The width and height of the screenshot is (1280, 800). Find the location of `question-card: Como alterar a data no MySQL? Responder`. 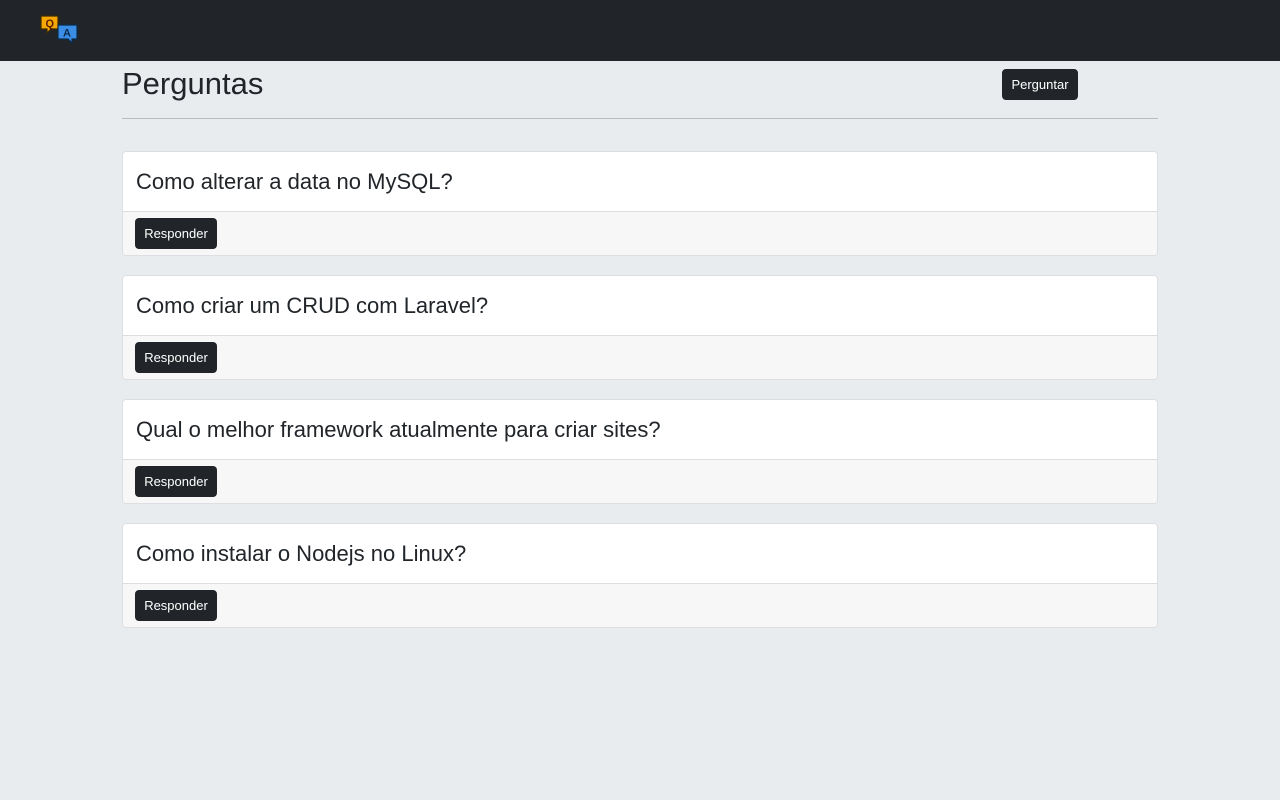

question-card: Como alterar a data no MySQL? Responder is located at coordinates (640, 203).